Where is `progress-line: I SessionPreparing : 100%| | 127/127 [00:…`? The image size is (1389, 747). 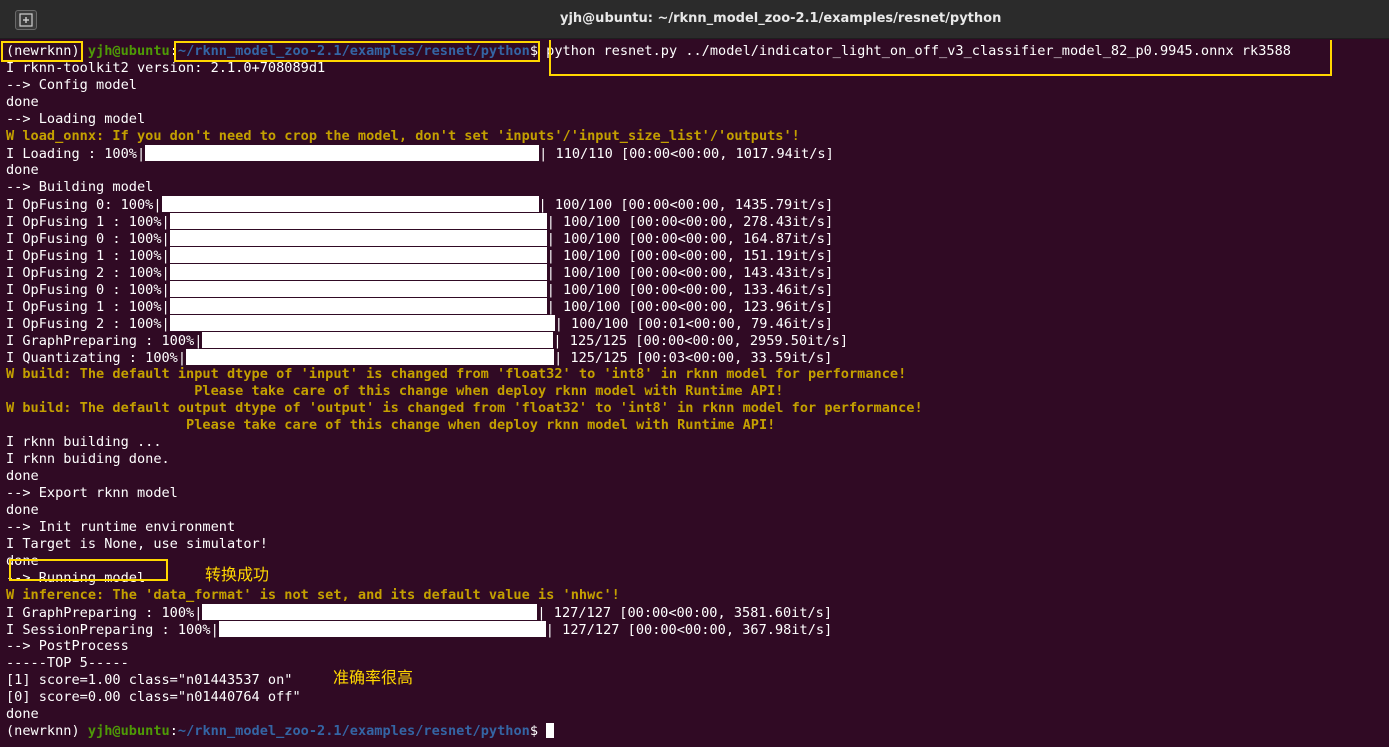
progress-line: I SessionPreparing : 100%| | 127/127 [00:… is located at coordinates (419, 629).